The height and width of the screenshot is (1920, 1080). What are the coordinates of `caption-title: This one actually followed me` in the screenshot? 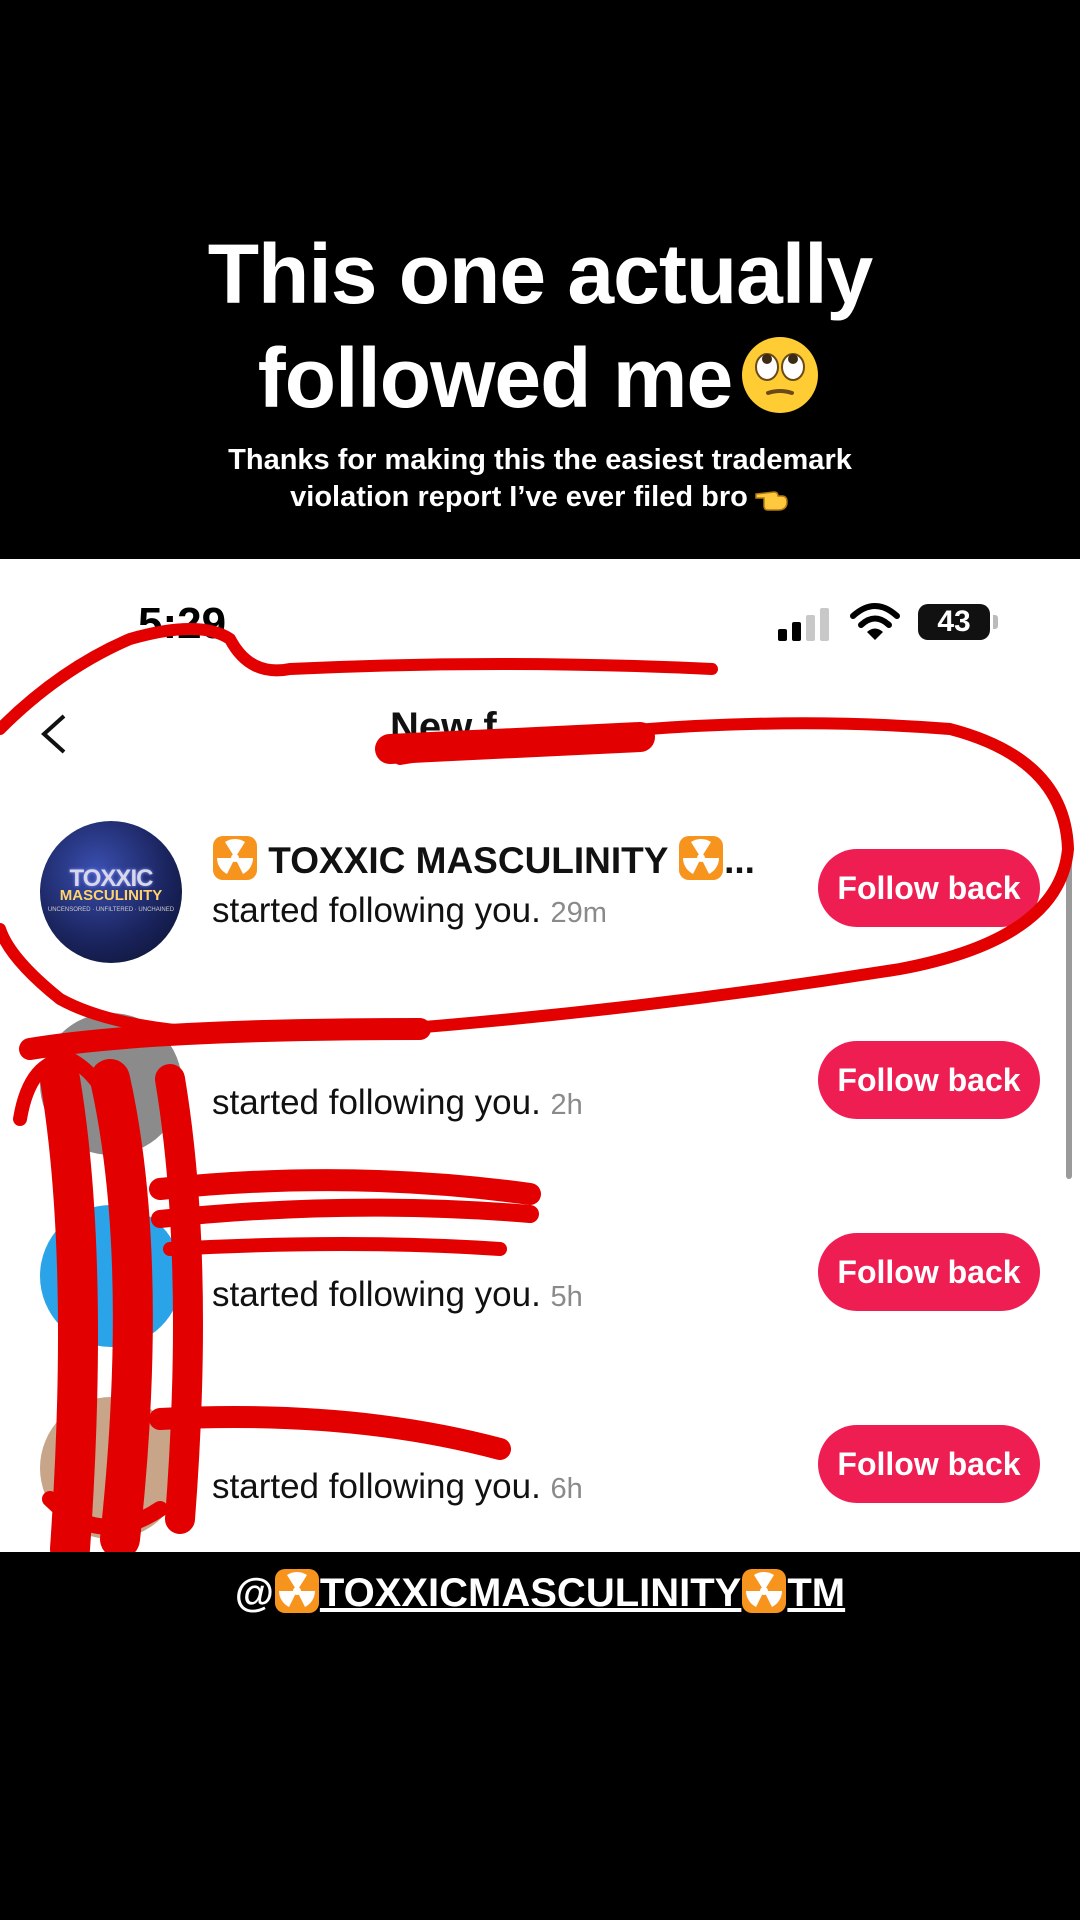 It's located at (540, 326).